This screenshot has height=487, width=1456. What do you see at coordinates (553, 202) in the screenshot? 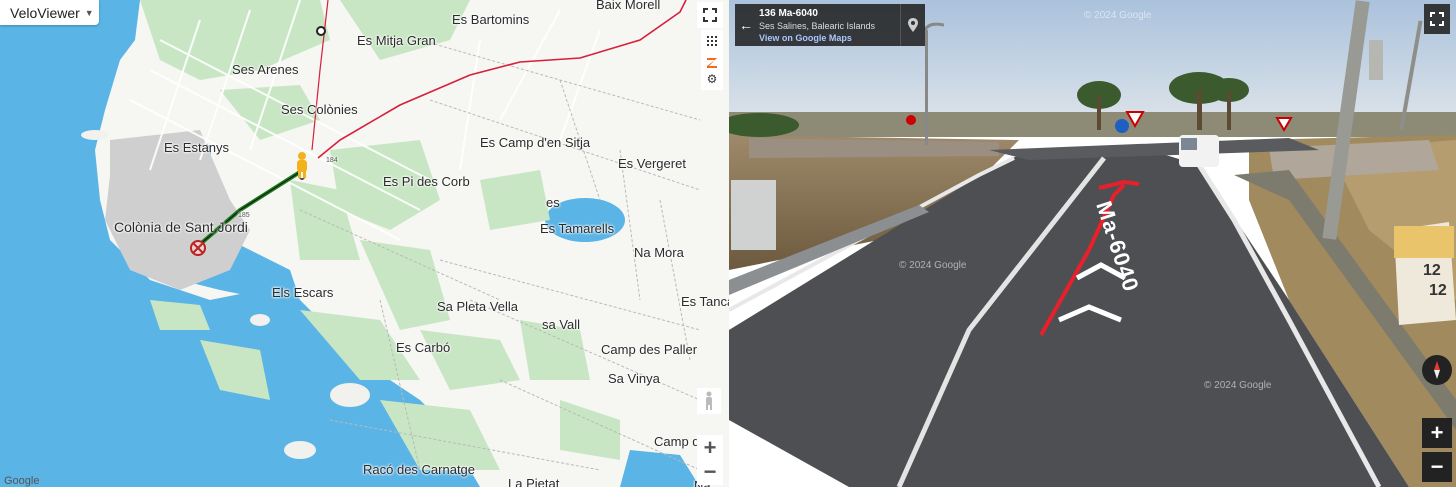
I see `place-label: es` at bounding box center [553, 202].